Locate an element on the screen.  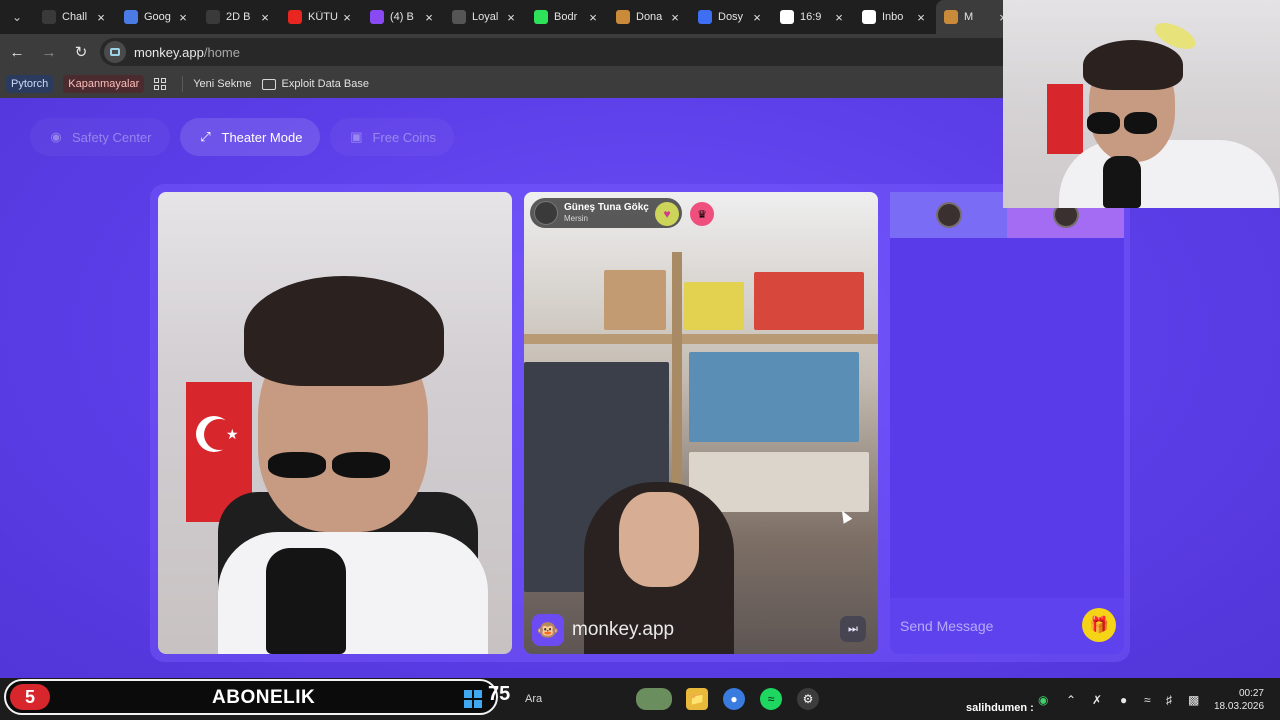
gmail-icon is located at coordinates (869, 17).